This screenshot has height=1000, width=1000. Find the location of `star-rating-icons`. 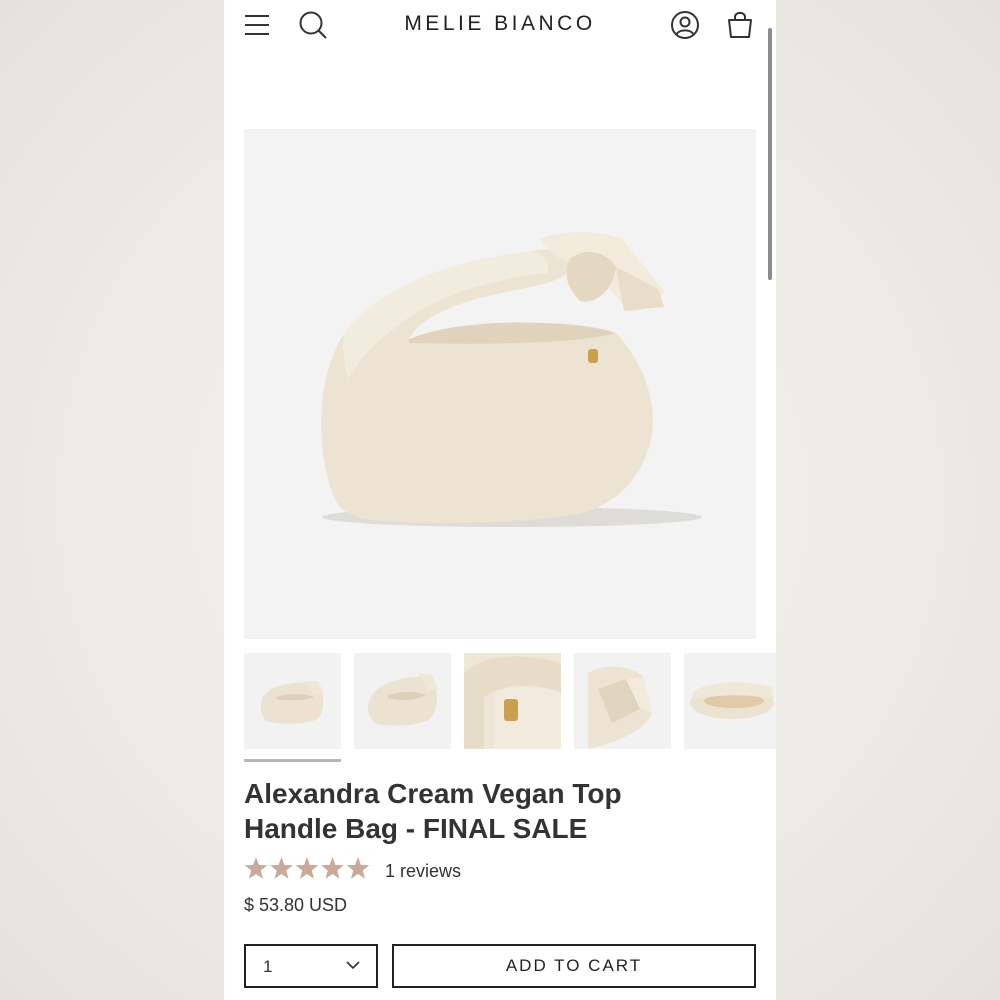

star-rating-icons is located at coordinates (307, 868).